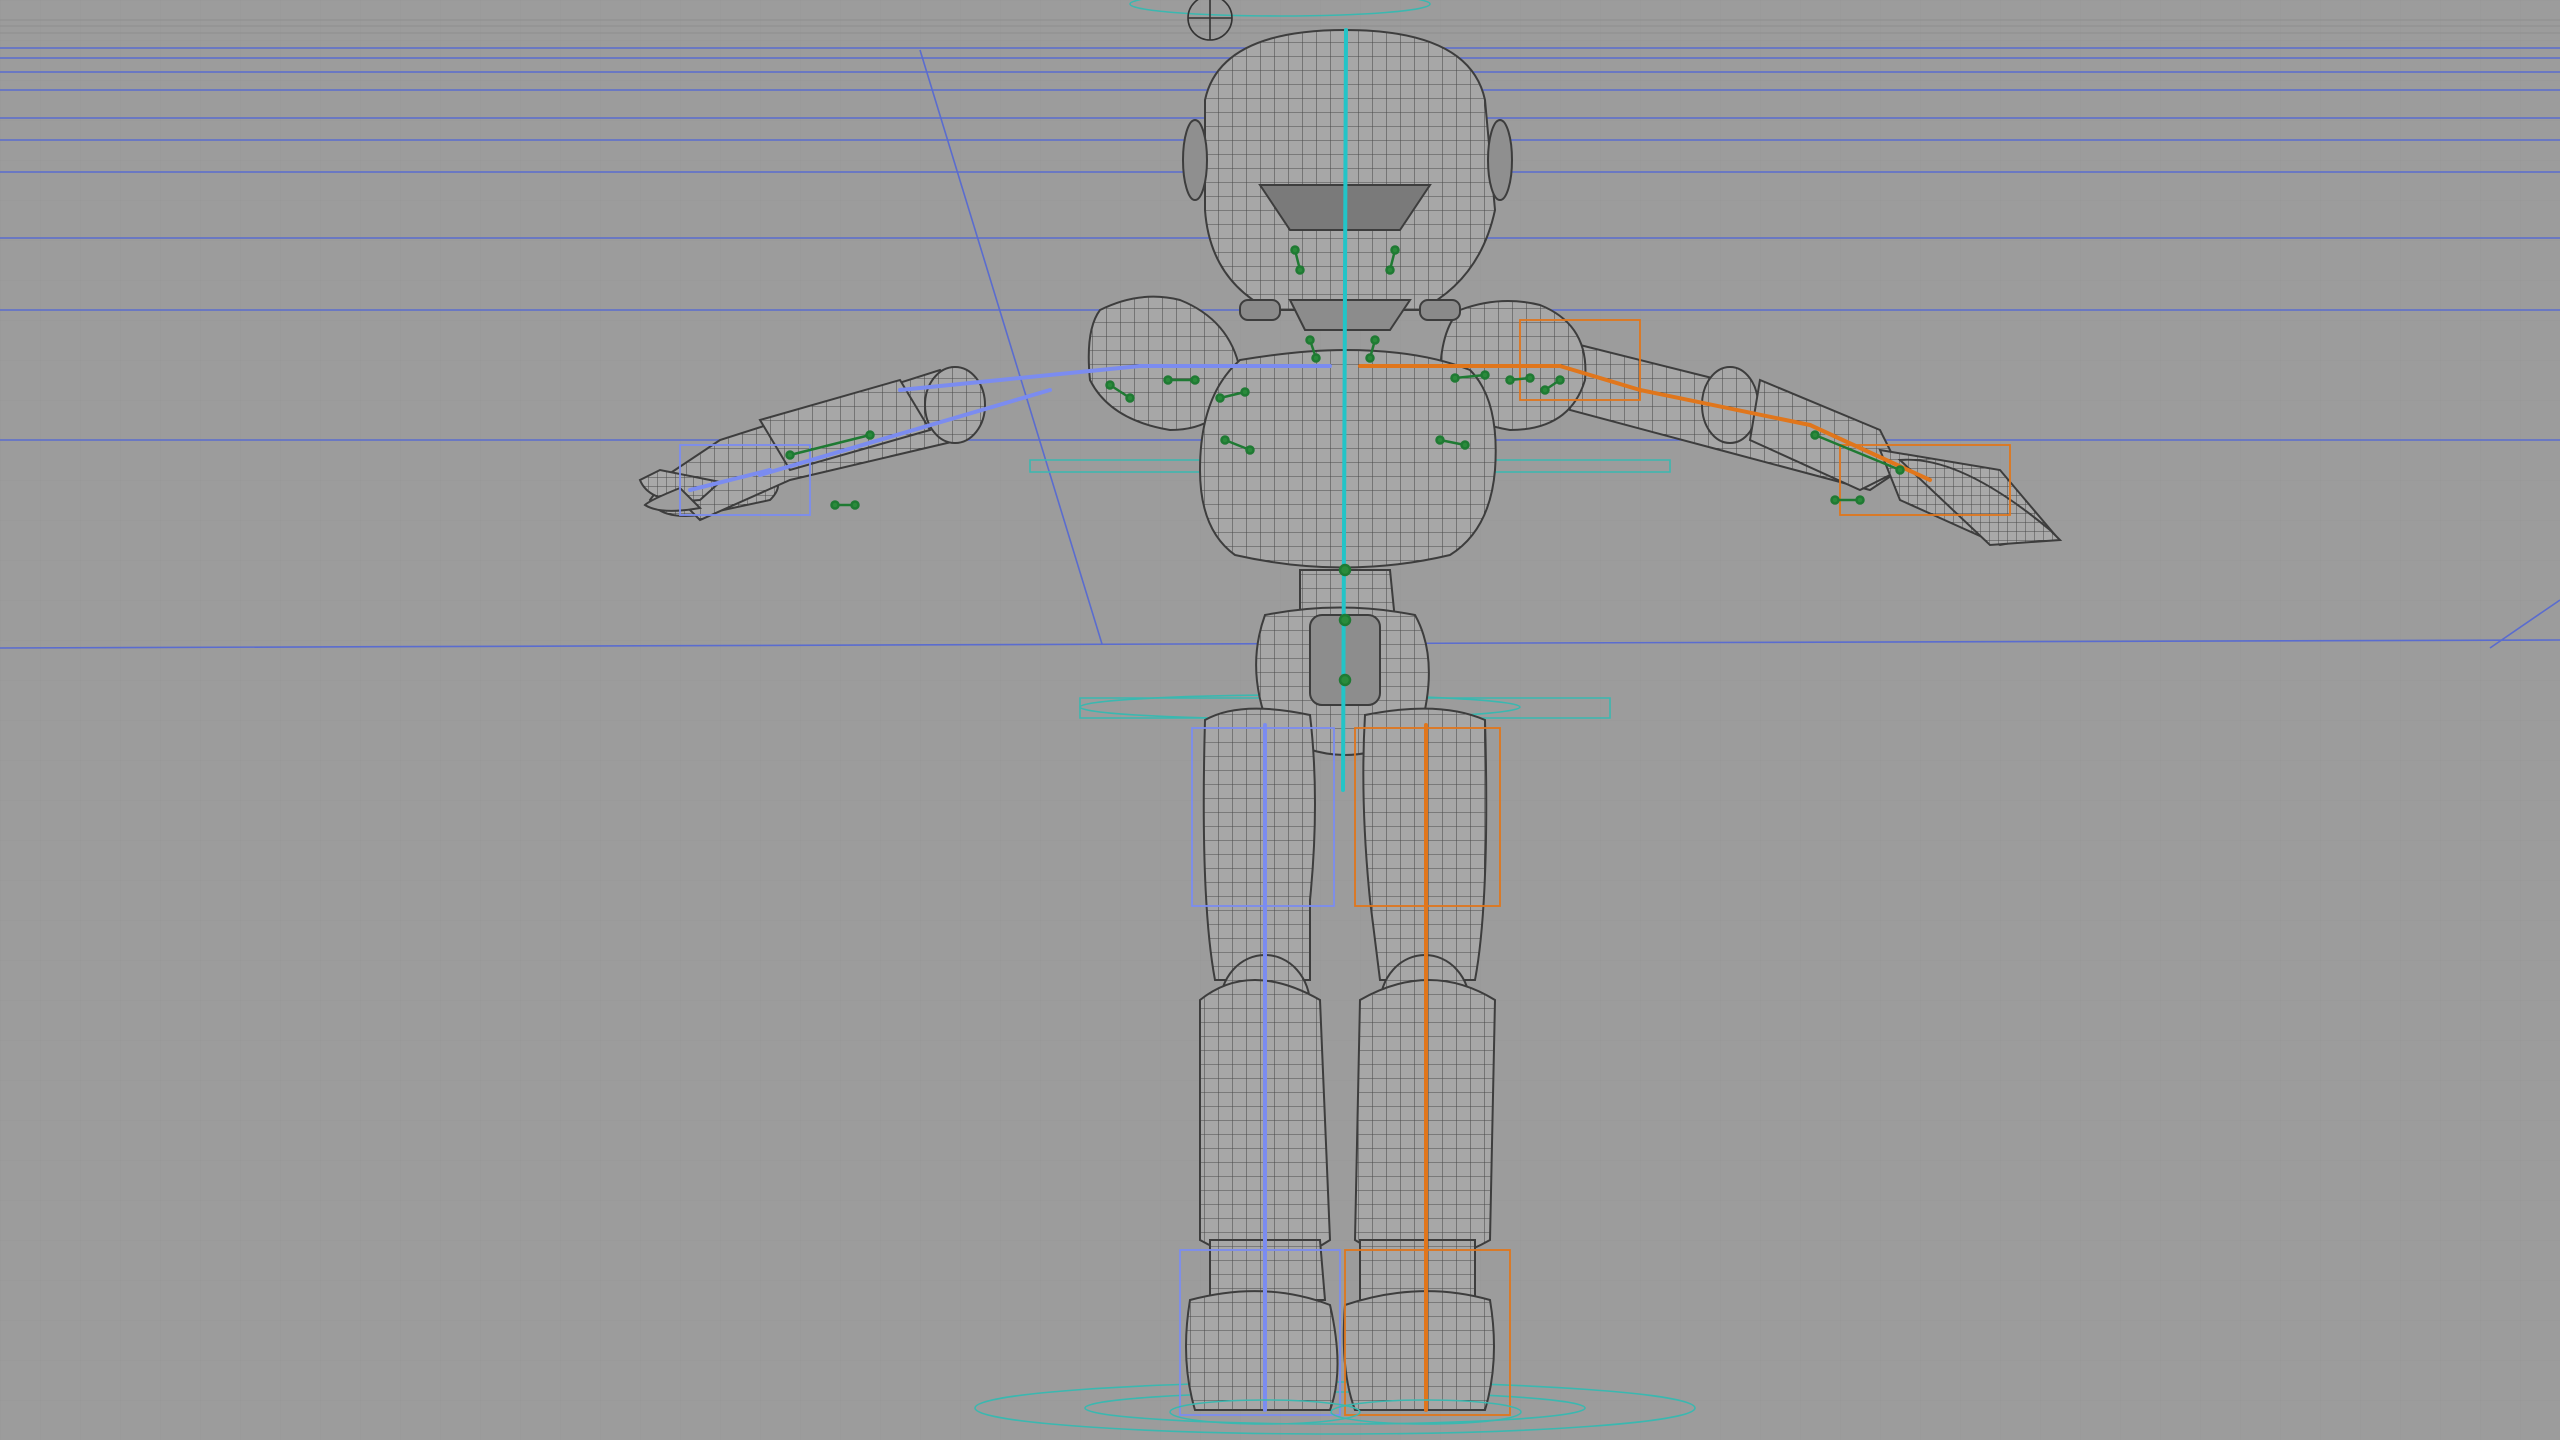 This screenshot has height=1440, width=2560. I want to click on neck-piston-right, so click(1440, 310).